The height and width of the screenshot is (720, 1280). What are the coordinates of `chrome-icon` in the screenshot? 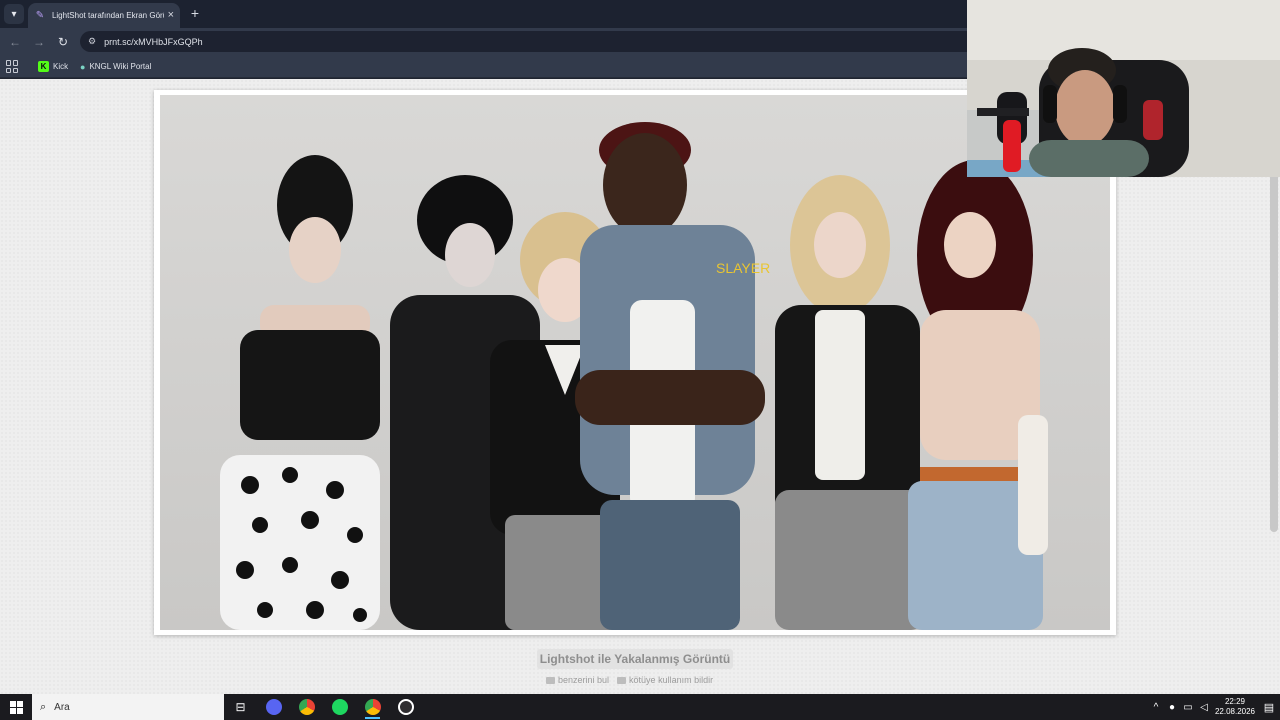 It's located at (306, 707).